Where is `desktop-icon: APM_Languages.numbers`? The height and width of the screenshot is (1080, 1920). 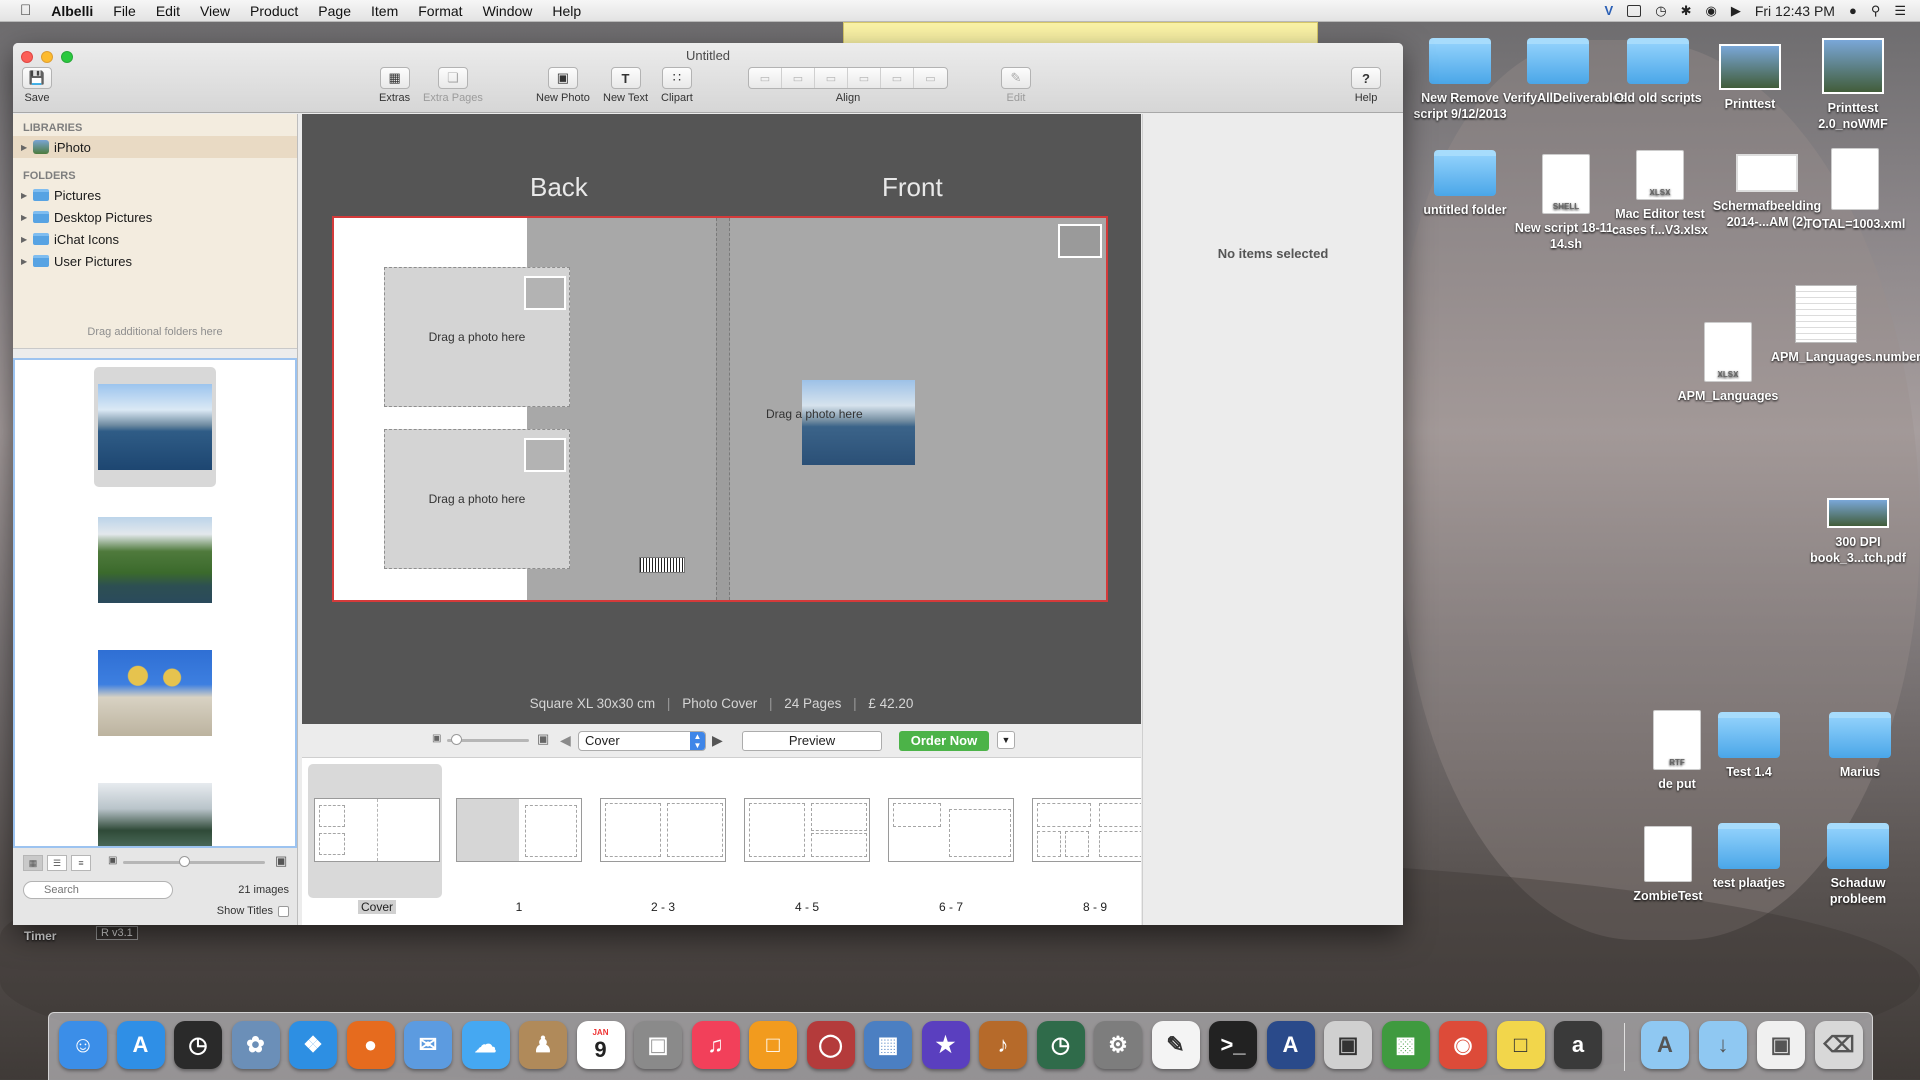
desktop-icon: APM_Languages.numbers is located at coordinates (1845, 325).